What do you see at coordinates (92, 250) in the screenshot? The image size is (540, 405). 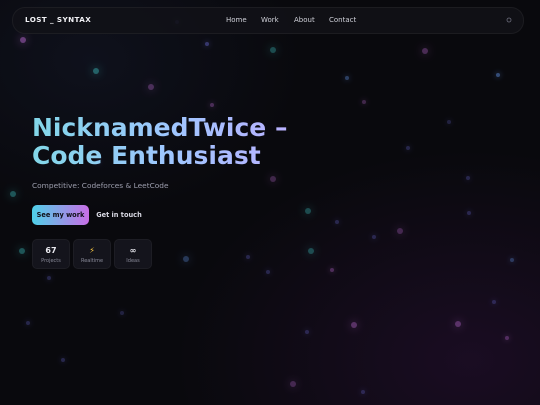 I see `lightning-icon: ⚡` at bounding box center [92, 250].